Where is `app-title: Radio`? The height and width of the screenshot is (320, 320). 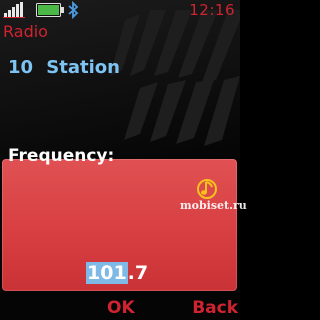 app-title: Radio is located at coordinates (25, 31).